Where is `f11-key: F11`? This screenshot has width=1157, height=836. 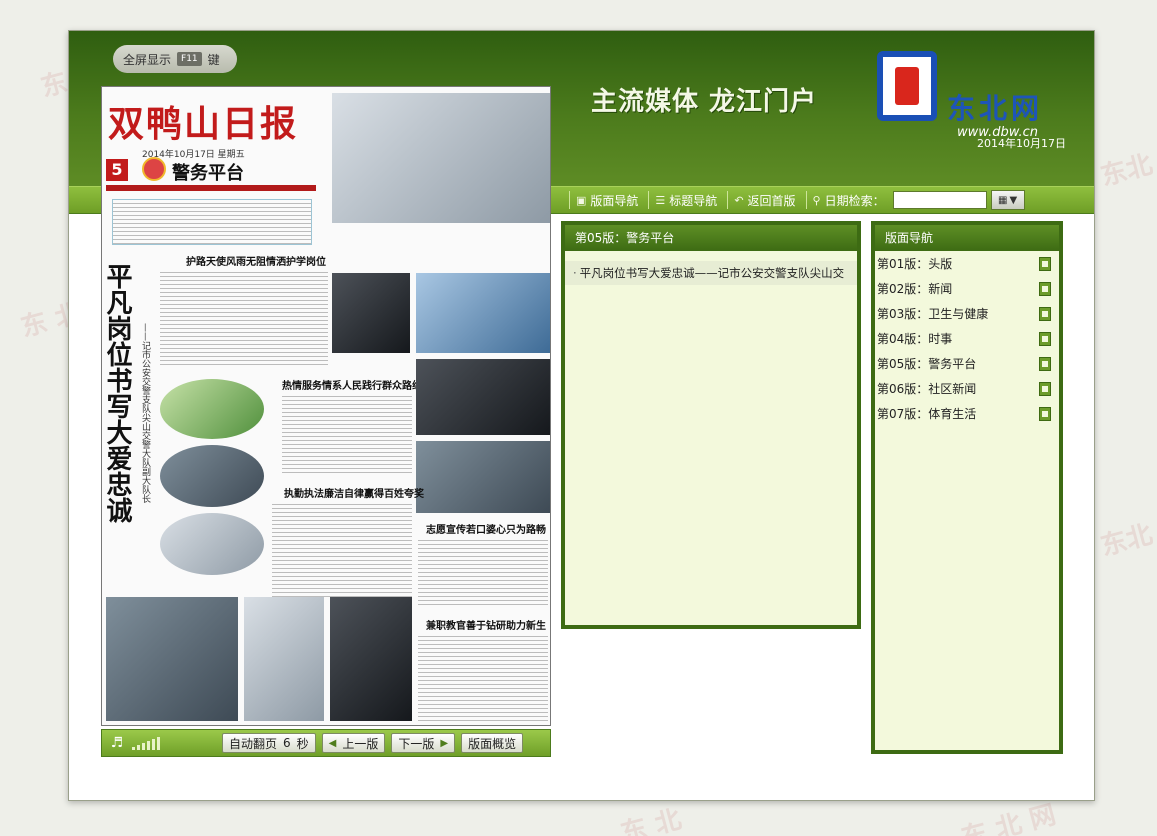
f11-key: F11 is located at coordinates (189, 59).